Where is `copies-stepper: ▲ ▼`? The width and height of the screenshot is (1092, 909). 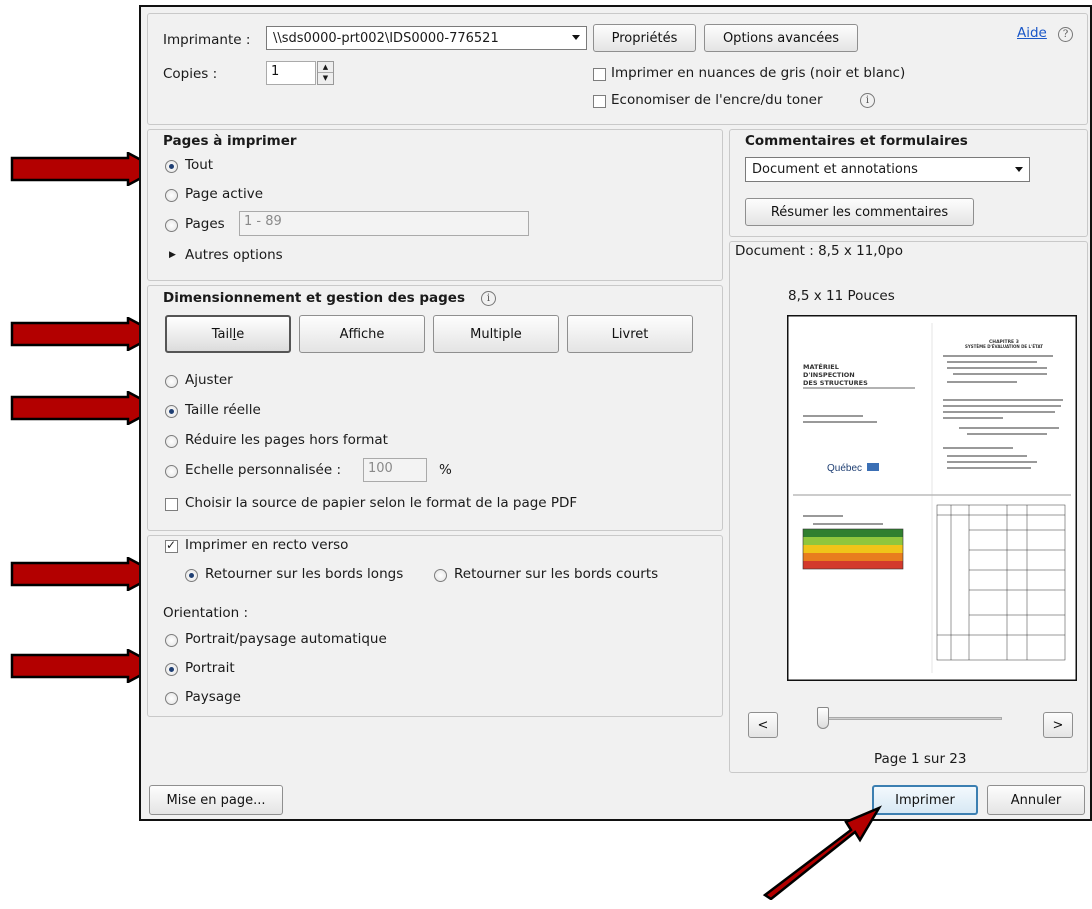
copies-stepper: ▲ ▼ is located at coordinates (325, 73).